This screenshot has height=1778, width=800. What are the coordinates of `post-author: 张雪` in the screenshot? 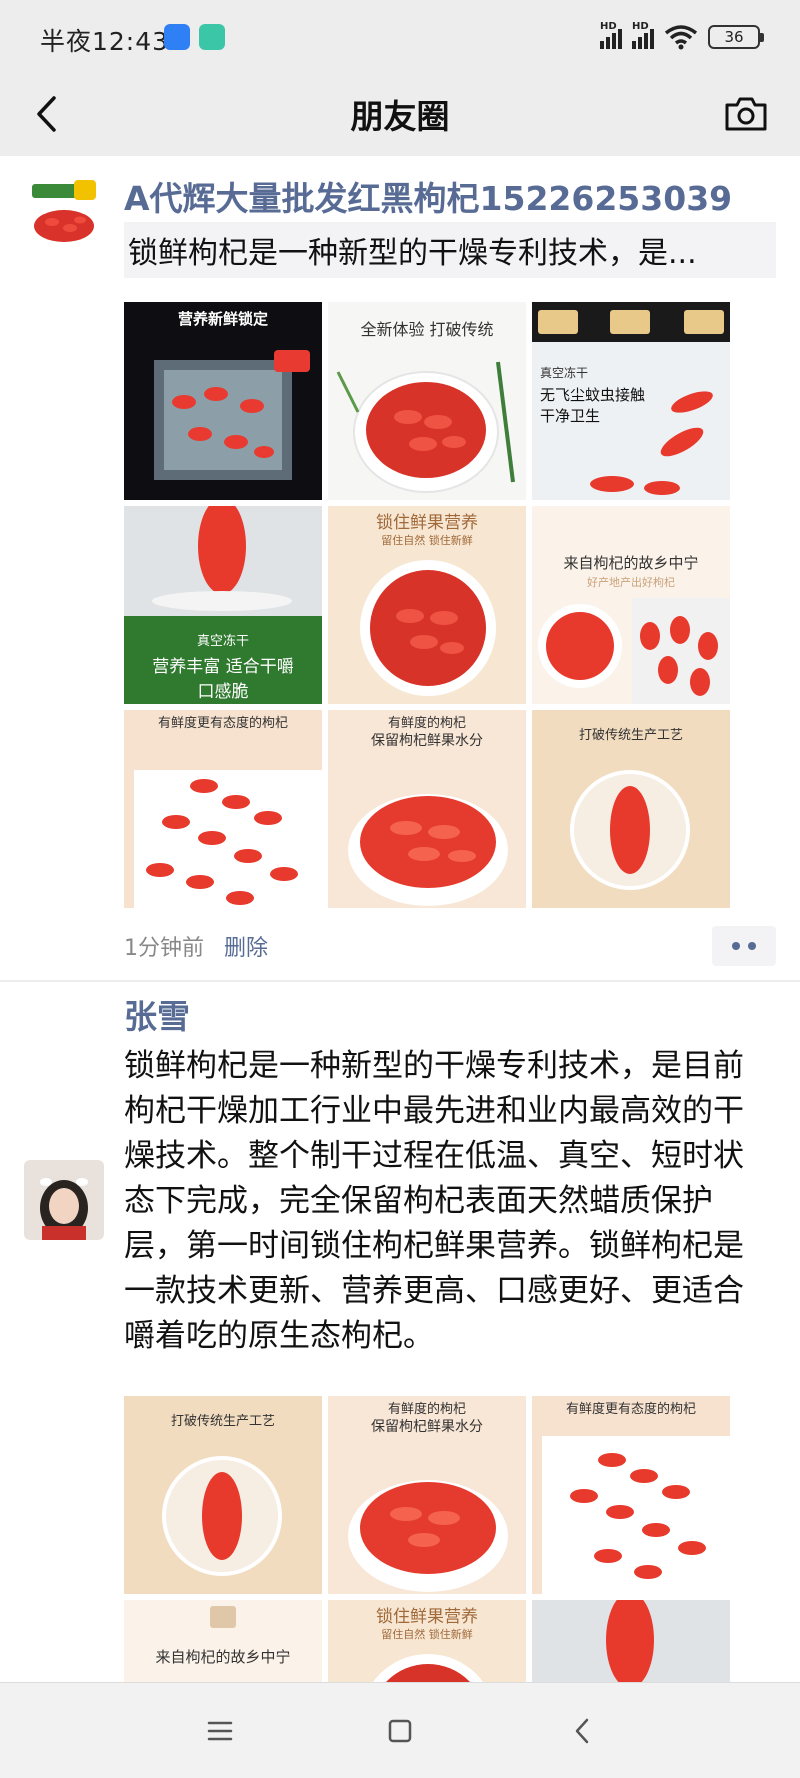 It's located at (157, 1014).